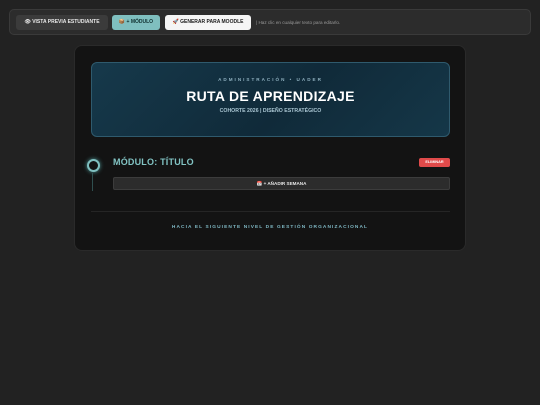  Describe the element at coordinates (92, 182) in the screenshot. I see `timeline-line` at that location.